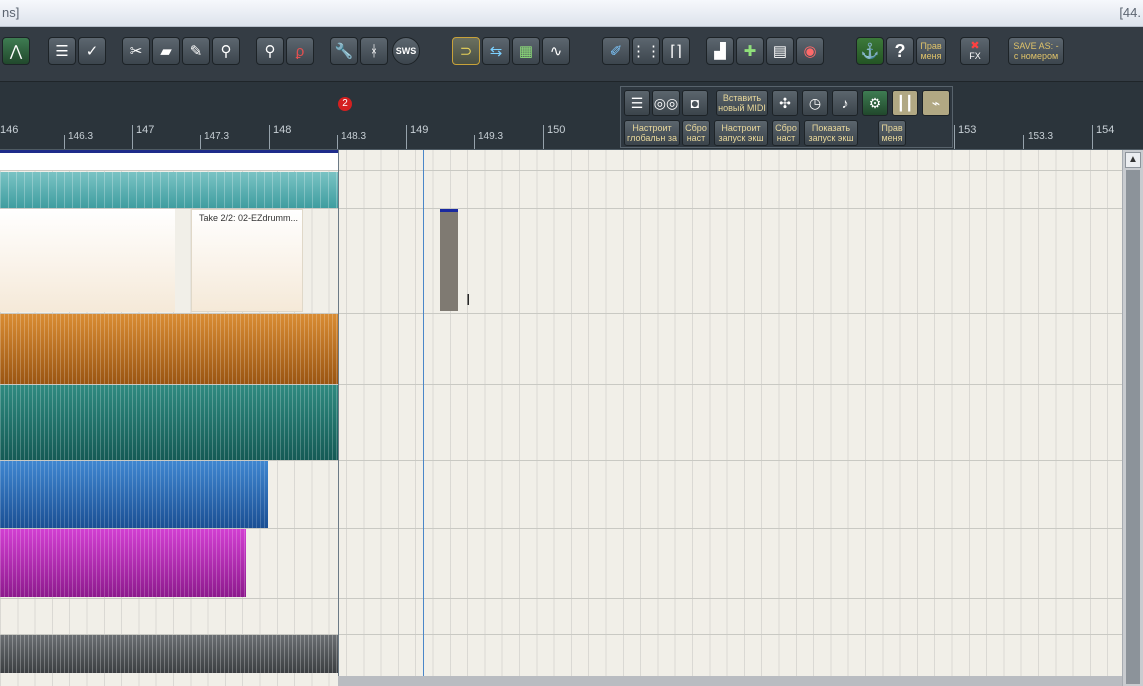 This screenshot has width=1143, height=686. I want to click on window-title-left: ns], so click(11, 12).